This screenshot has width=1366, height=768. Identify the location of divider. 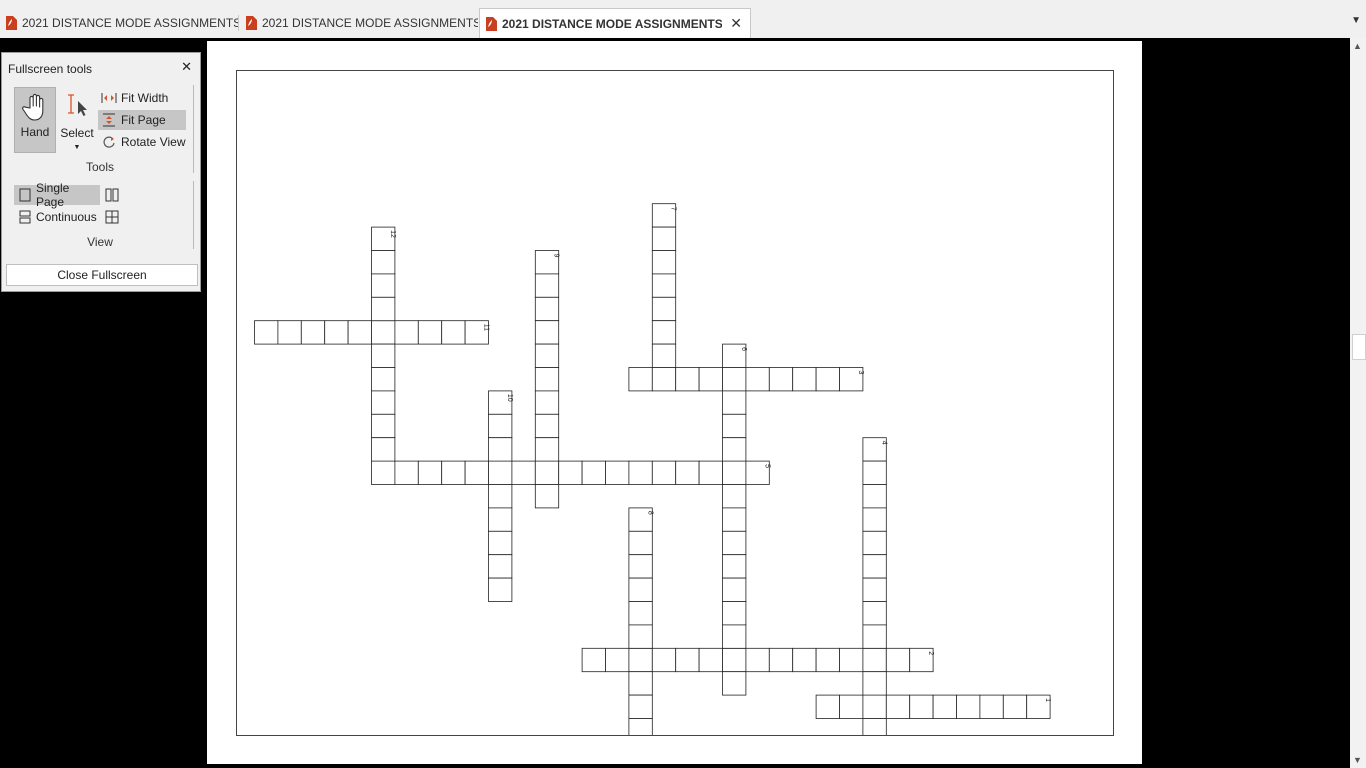
(193, 129).